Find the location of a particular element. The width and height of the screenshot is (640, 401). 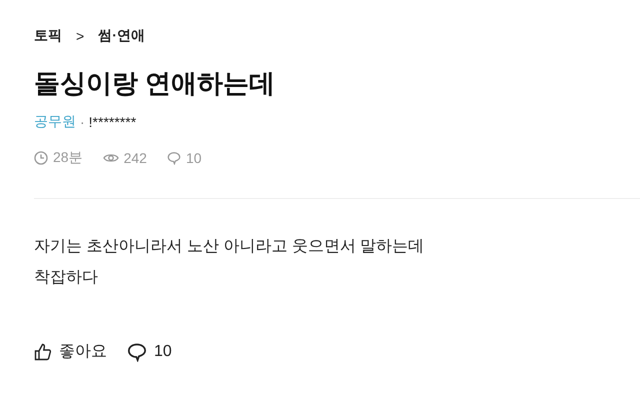

breadcrumb-link: 토픽 is located at coordinates (48, 36).